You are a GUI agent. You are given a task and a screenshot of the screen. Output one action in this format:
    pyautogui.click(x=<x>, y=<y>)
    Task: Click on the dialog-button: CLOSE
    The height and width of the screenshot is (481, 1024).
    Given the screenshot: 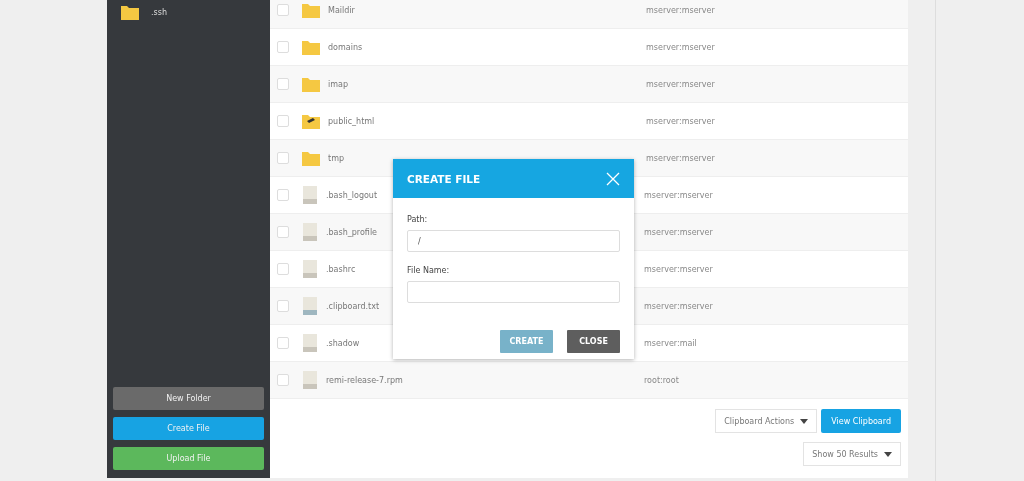 What is the action you would take?
    pyautogui.click(x=593, y=341)
    